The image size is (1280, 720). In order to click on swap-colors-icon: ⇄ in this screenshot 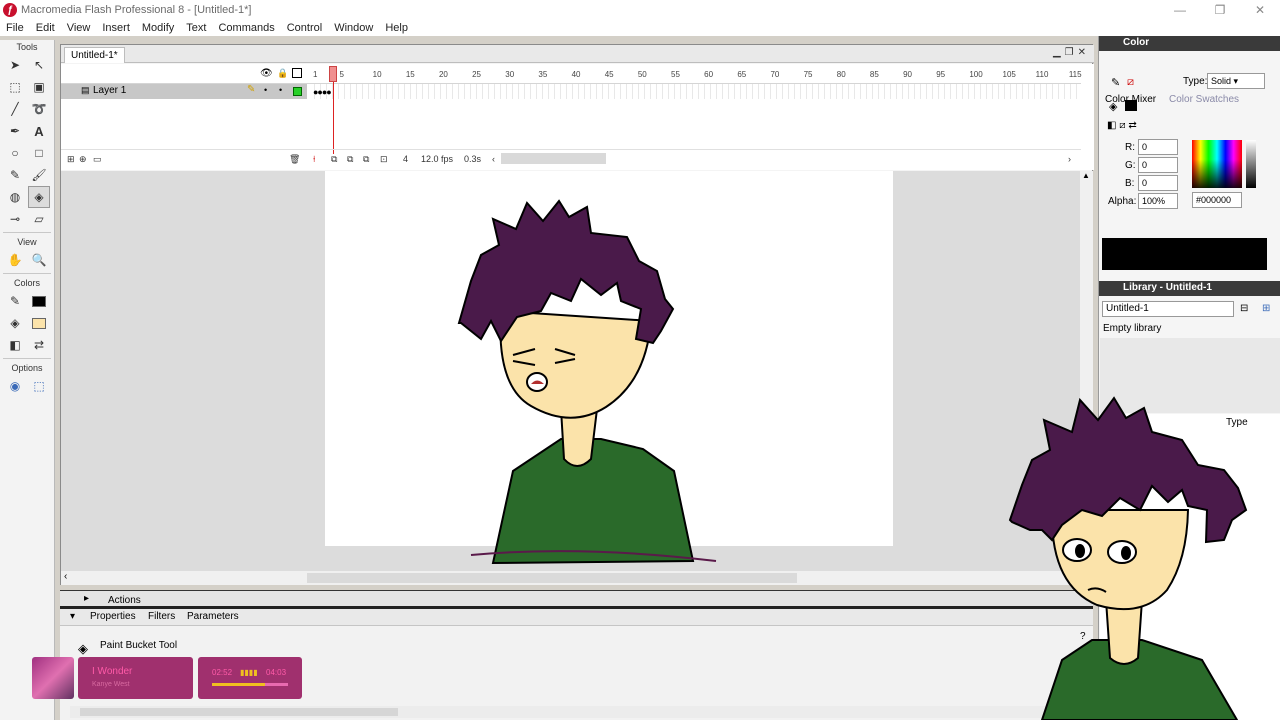, I will do `click(39, 345)`.